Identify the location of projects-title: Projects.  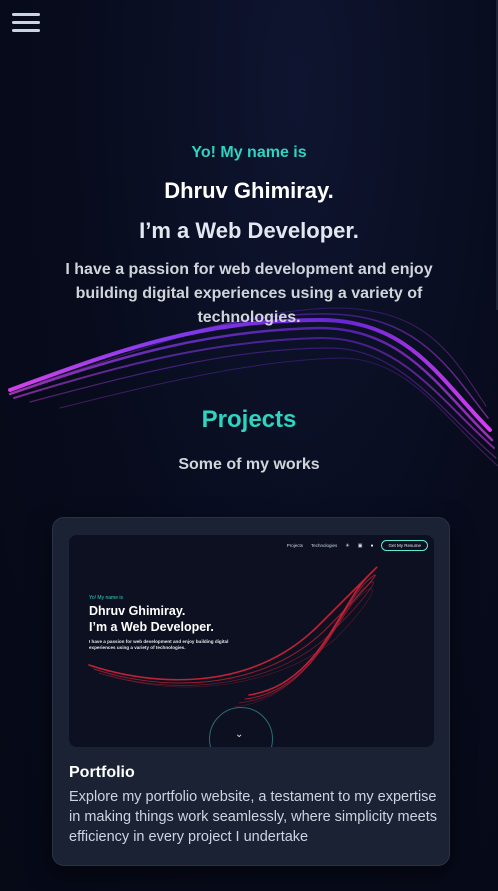
(249, 419).